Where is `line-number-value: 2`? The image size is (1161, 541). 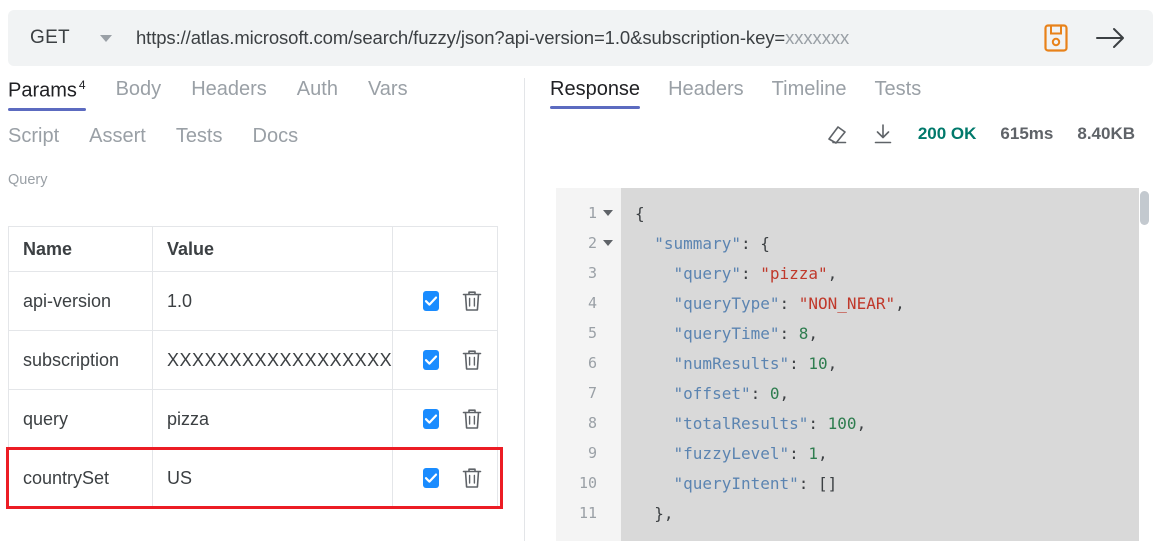
line-number-value: 2 is located at coordinates (592, 243).